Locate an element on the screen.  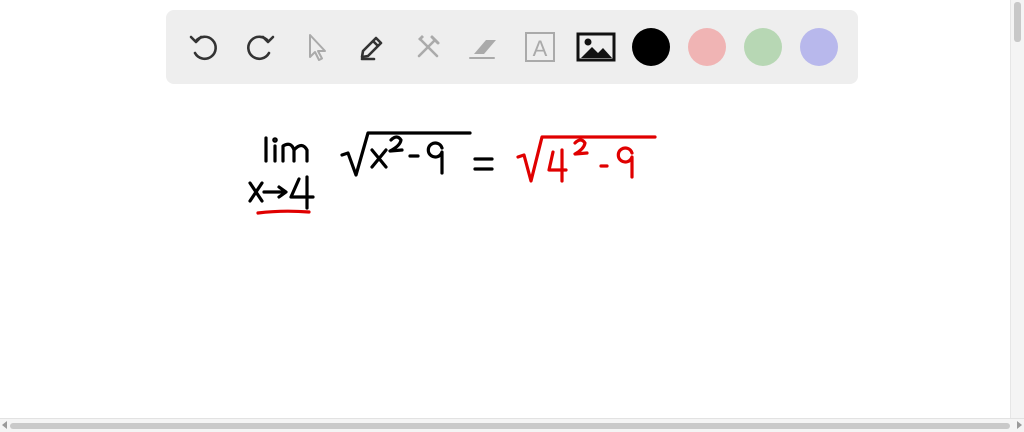
undo-button is located at coordinates (204, 47).